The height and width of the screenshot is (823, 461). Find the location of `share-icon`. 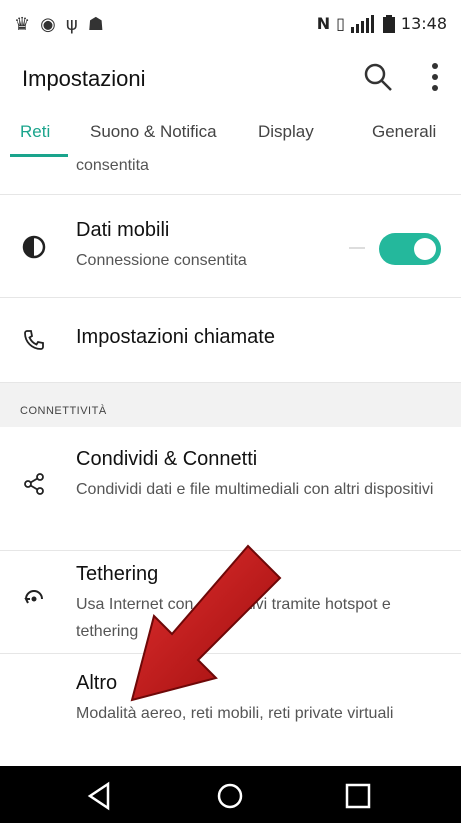

share-icon is located at coordinates (34, 484).